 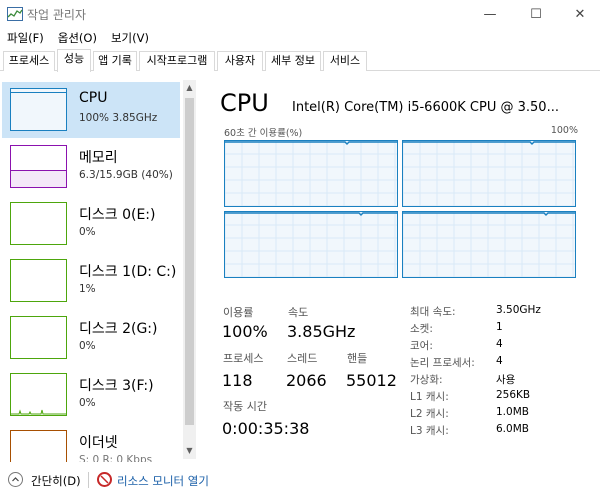 I want to click on spec-label: 가상화:, so click(x=426, y=380).